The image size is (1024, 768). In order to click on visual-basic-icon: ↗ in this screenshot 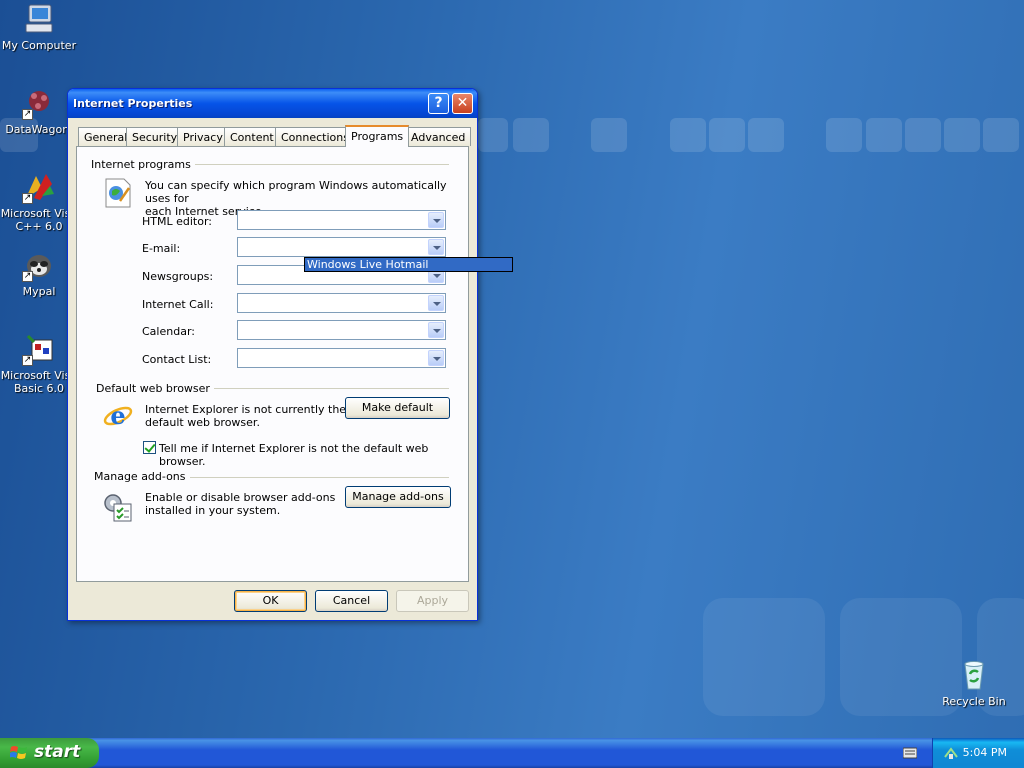, I will do `click(39, 349)`.